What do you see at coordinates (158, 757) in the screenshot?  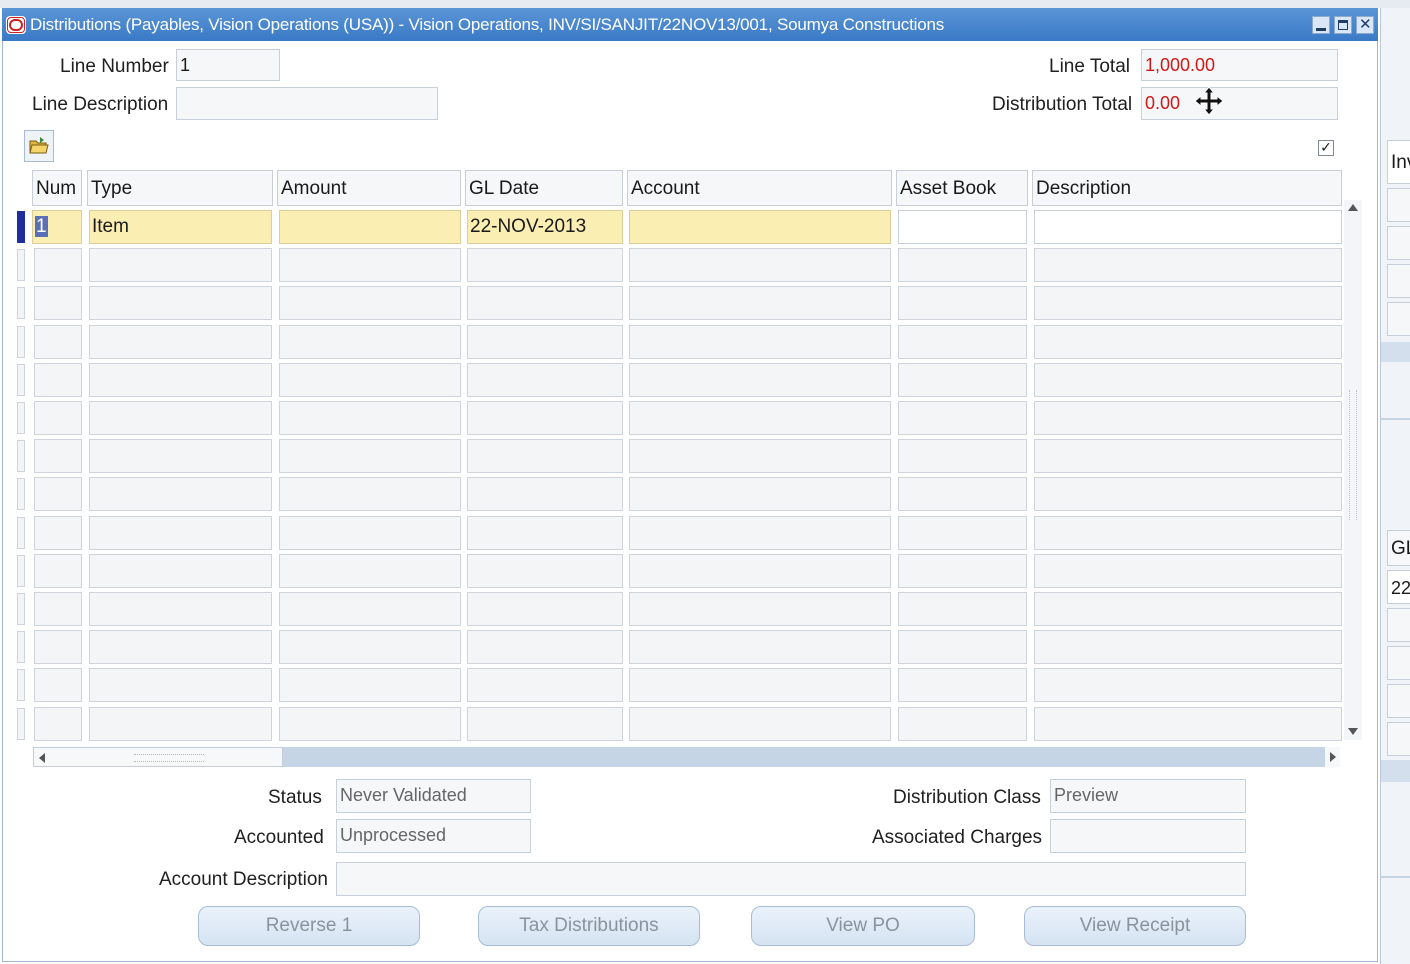 I see `scroll-left-thumb` at bounding box center [158, 757].